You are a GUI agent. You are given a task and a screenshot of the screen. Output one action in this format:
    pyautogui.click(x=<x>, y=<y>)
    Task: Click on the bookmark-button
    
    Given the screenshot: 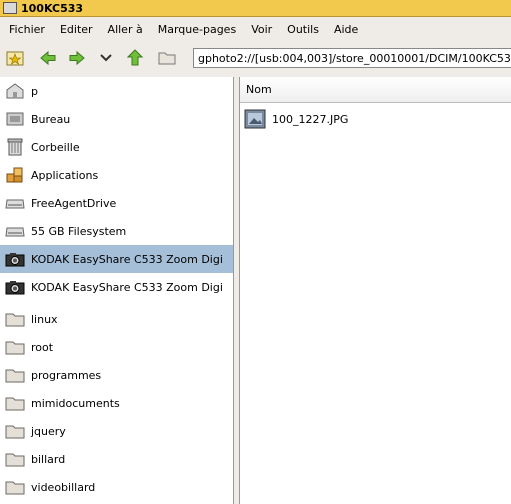 What is the action you would take?
    pyautogui.click(x=16, y=58)
    